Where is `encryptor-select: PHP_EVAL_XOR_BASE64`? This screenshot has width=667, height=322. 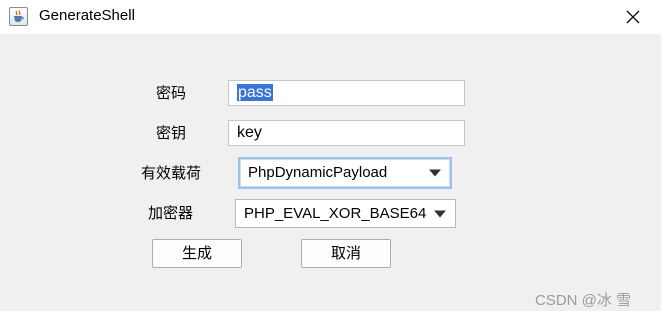
encryptor-select: PHP_EVAL_XOR_BASE64 is located at coordinates (345, 213).